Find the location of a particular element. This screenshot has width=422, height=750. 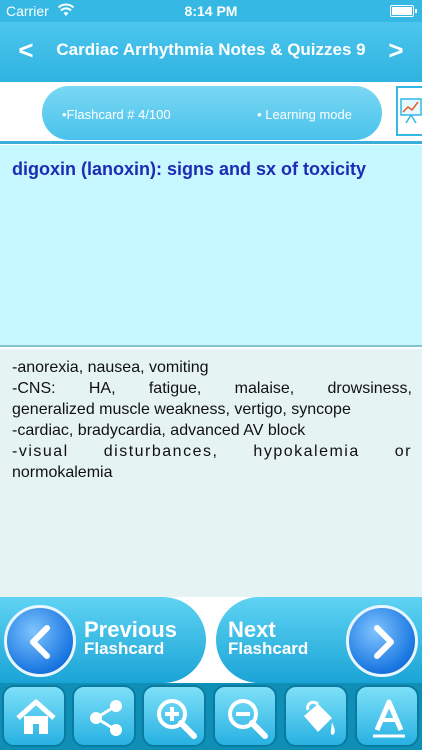

share-icon is located at coordinates (106, 718).